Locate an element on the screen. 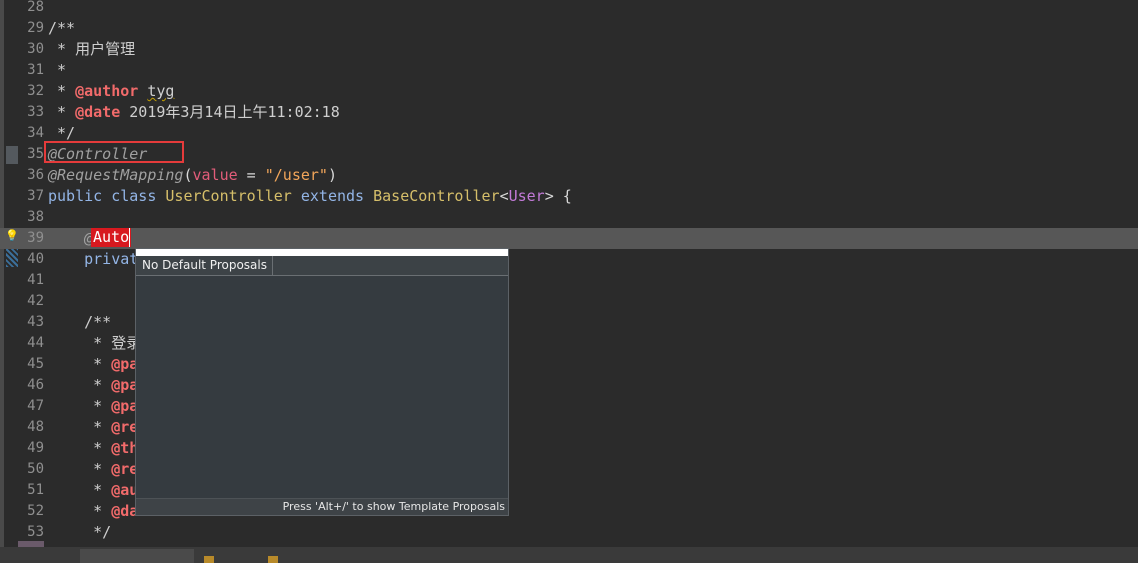  line-number: 47 is located at coordinates (35, 406).